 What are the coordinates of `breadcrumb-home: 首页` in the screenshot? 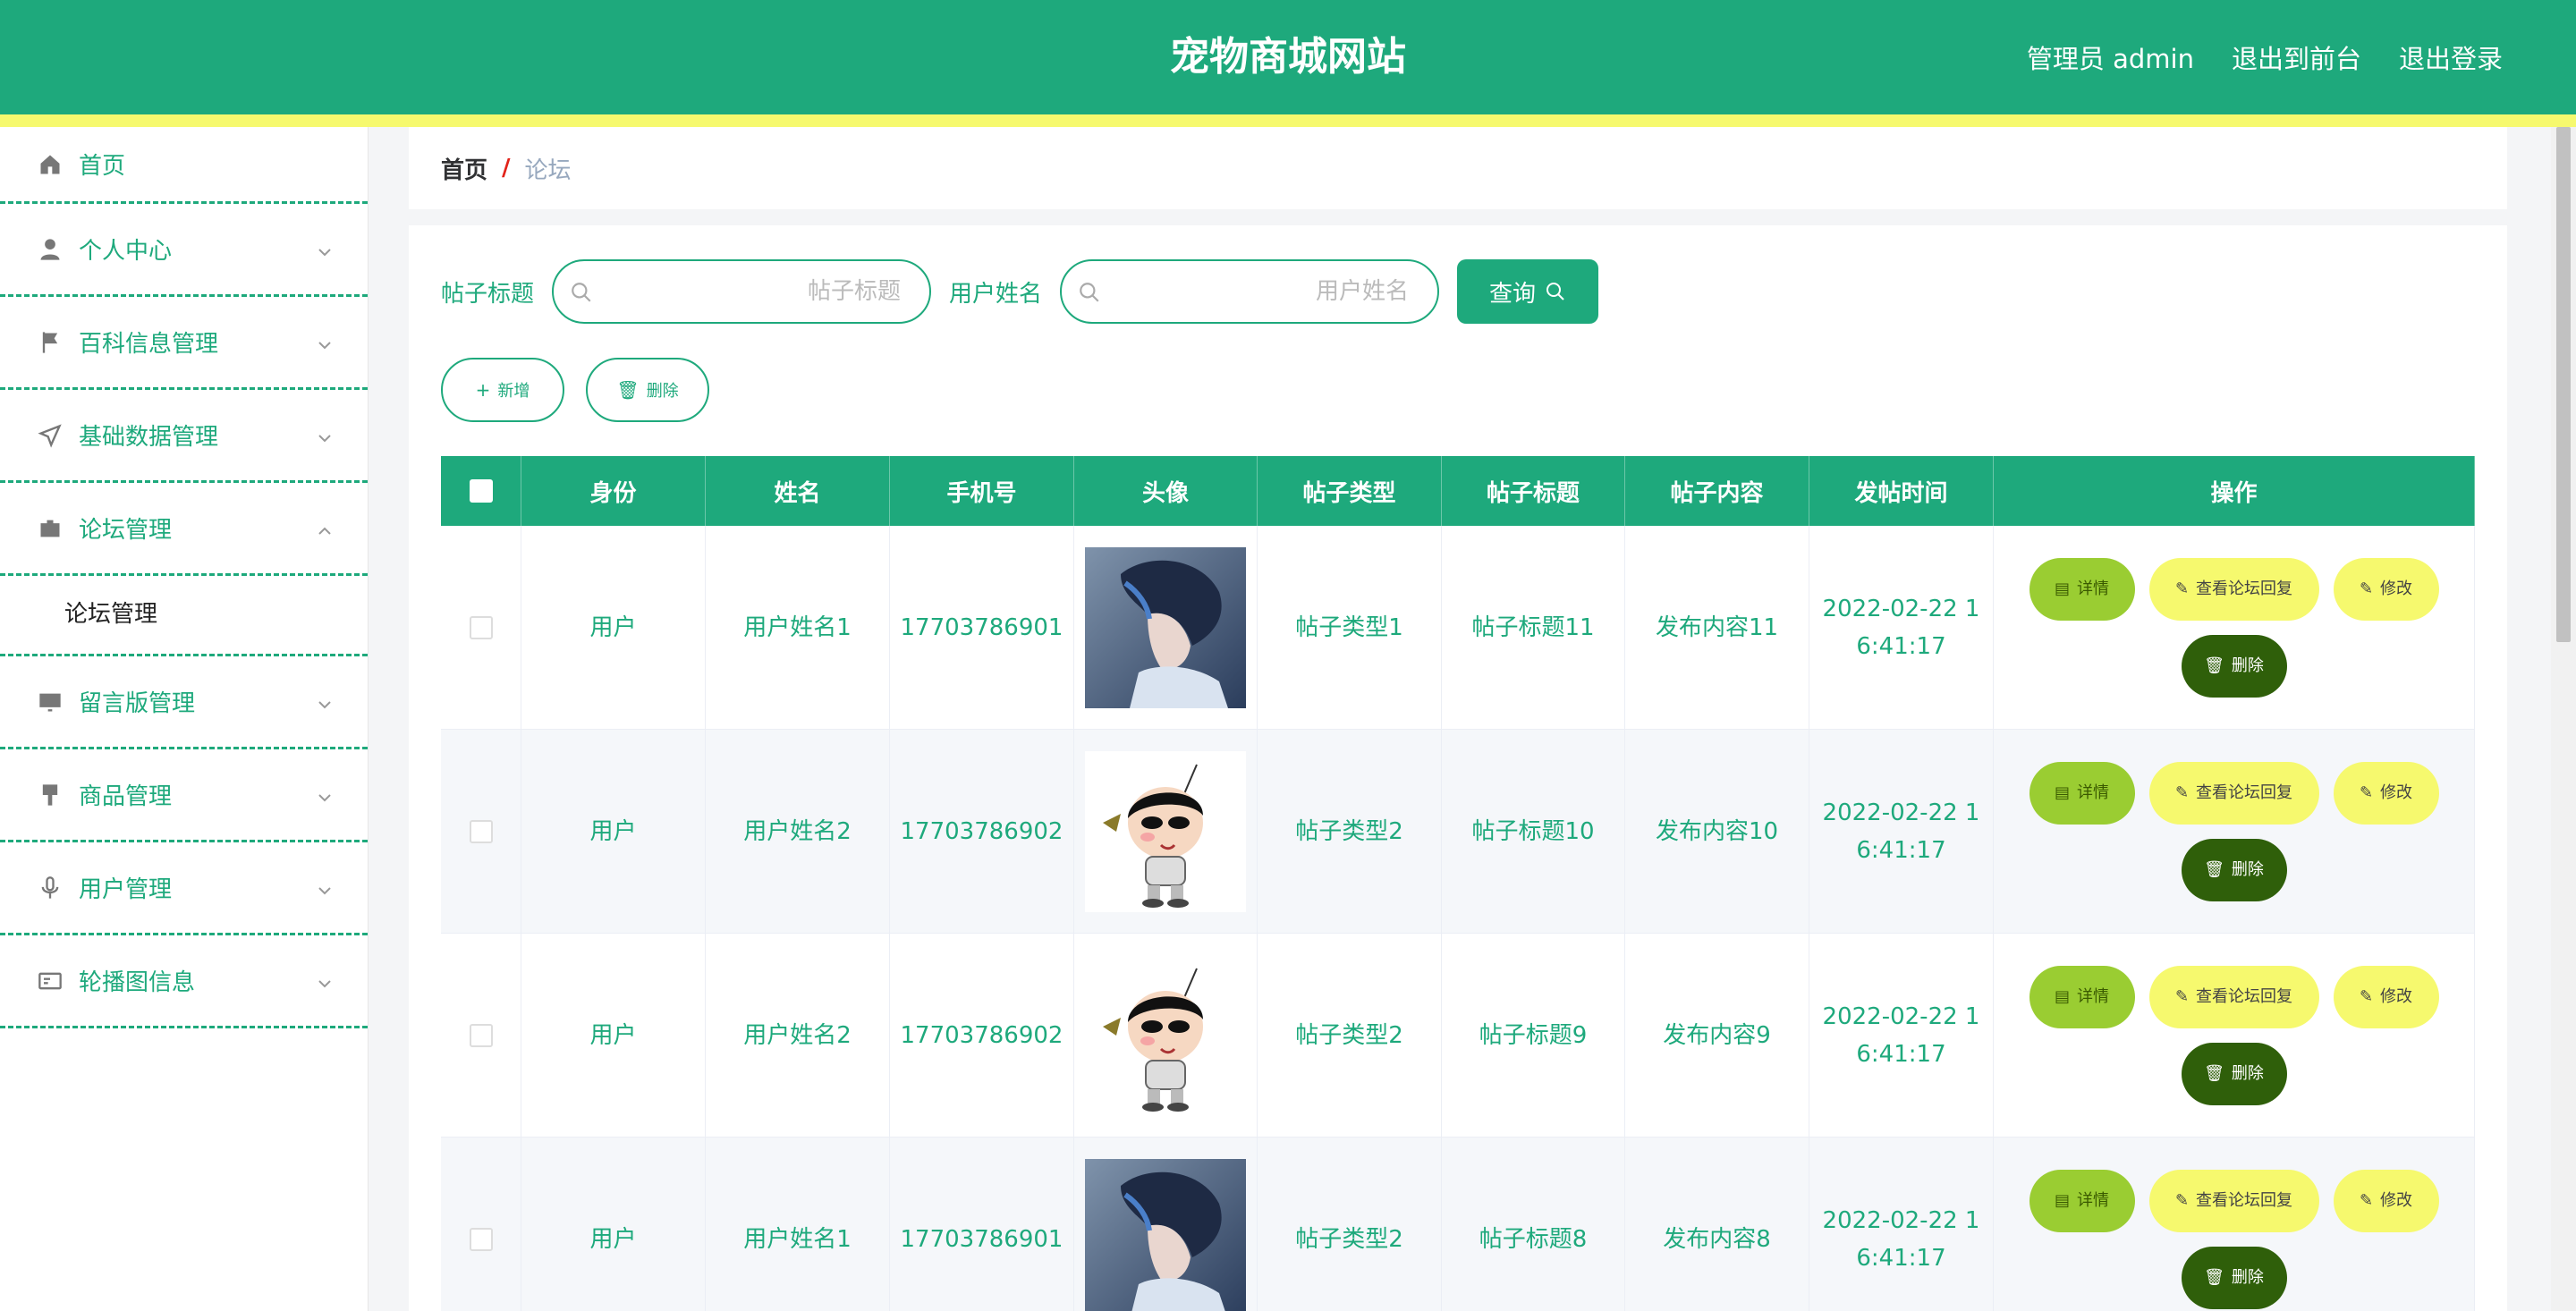 It's located at (464, 168).